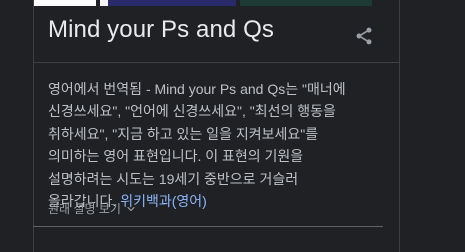  What do you see at coordinates (131, 208) in the screenshot?
I see `chevron-down-icon` at bounding box center [131, 208].